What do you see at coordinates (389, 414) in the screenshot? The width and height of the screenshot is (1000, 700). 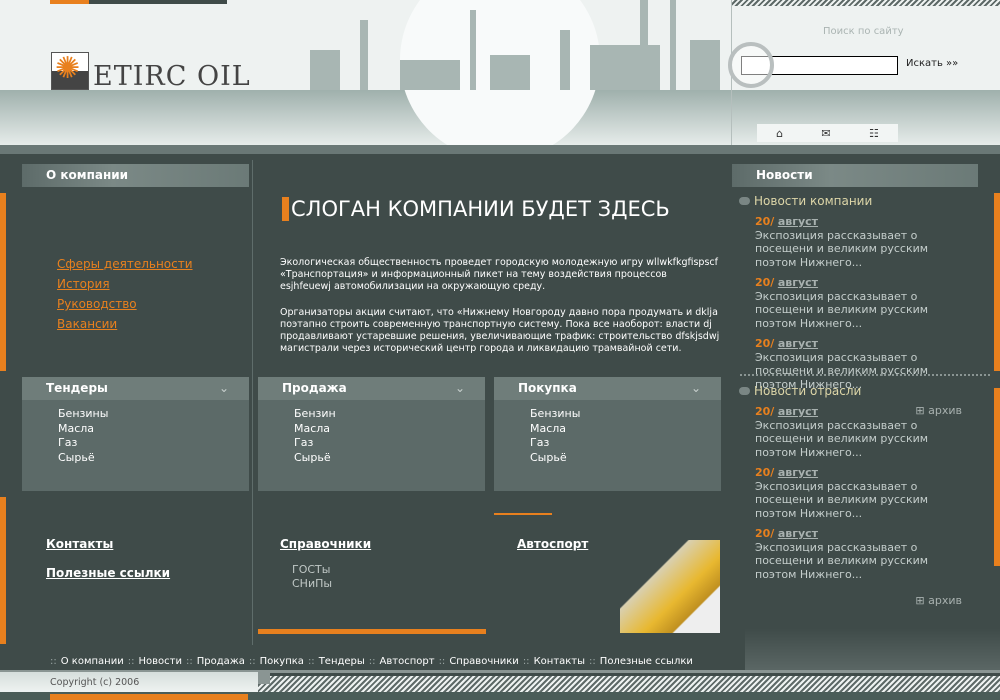 I see `list-item: Бензин` at bounding box center [389, 414].